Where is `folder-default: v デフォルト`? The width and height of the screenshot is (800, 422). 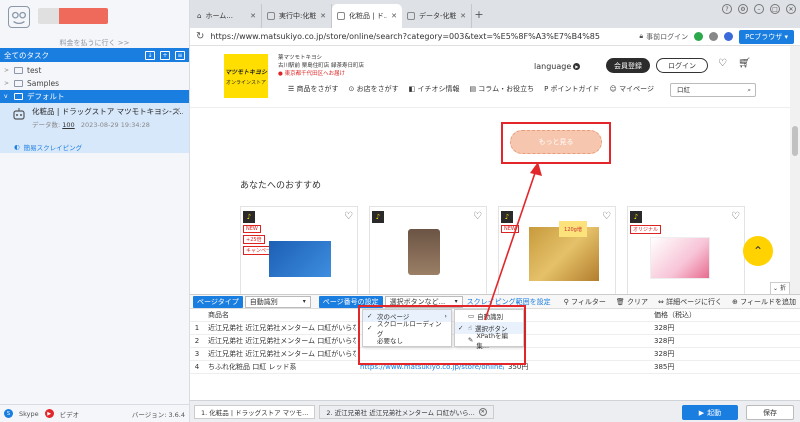 folder-default: v デフォルト is located at coordinates (94, 96).